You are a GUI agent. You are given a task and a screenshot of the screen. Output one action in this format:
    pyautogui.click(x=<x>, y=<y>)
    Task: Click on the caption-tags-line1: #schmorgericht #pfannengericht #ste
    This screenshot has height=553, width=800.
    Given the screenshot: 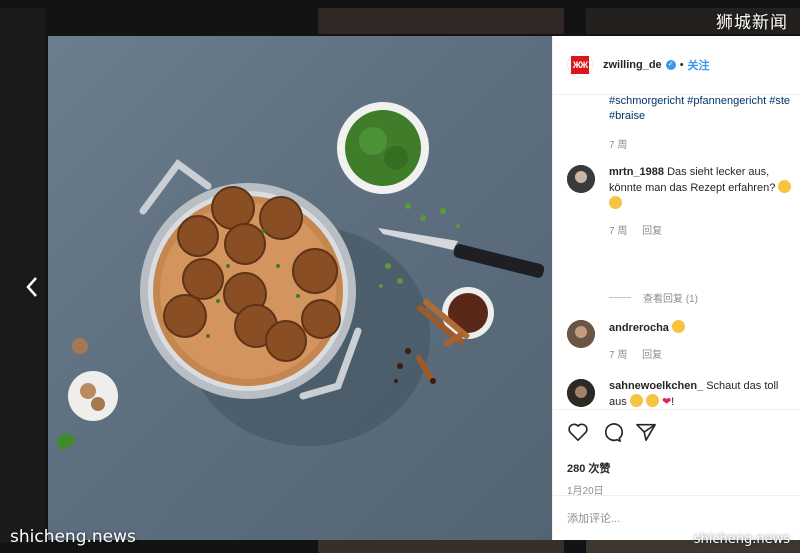 What is the action you would take?
    pyautogui.click(x=676, y=101)
    